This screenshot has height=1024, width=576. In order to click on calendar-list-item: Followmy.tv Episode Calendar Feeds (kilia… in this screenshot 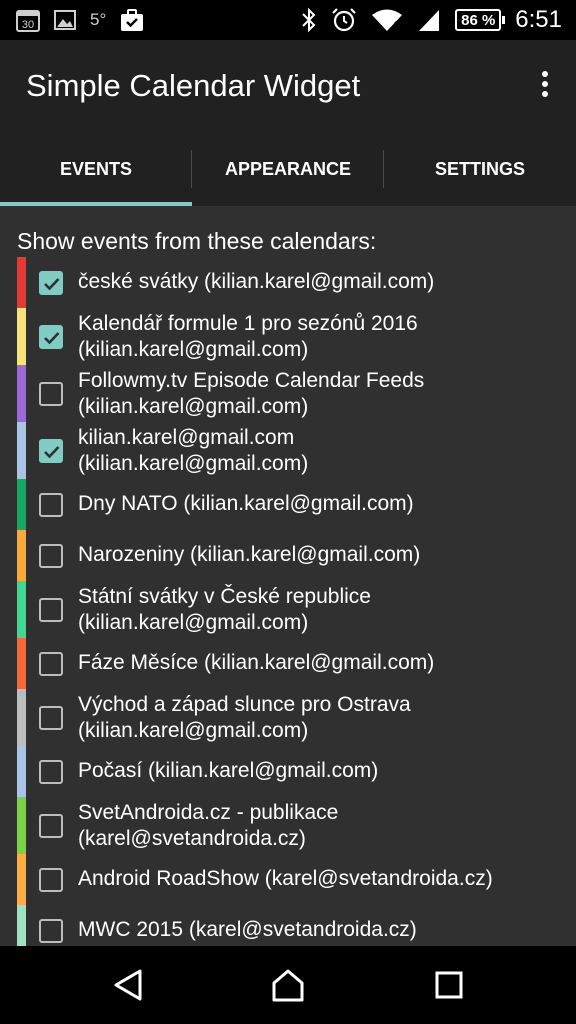, I will do `click(296, 393)`.